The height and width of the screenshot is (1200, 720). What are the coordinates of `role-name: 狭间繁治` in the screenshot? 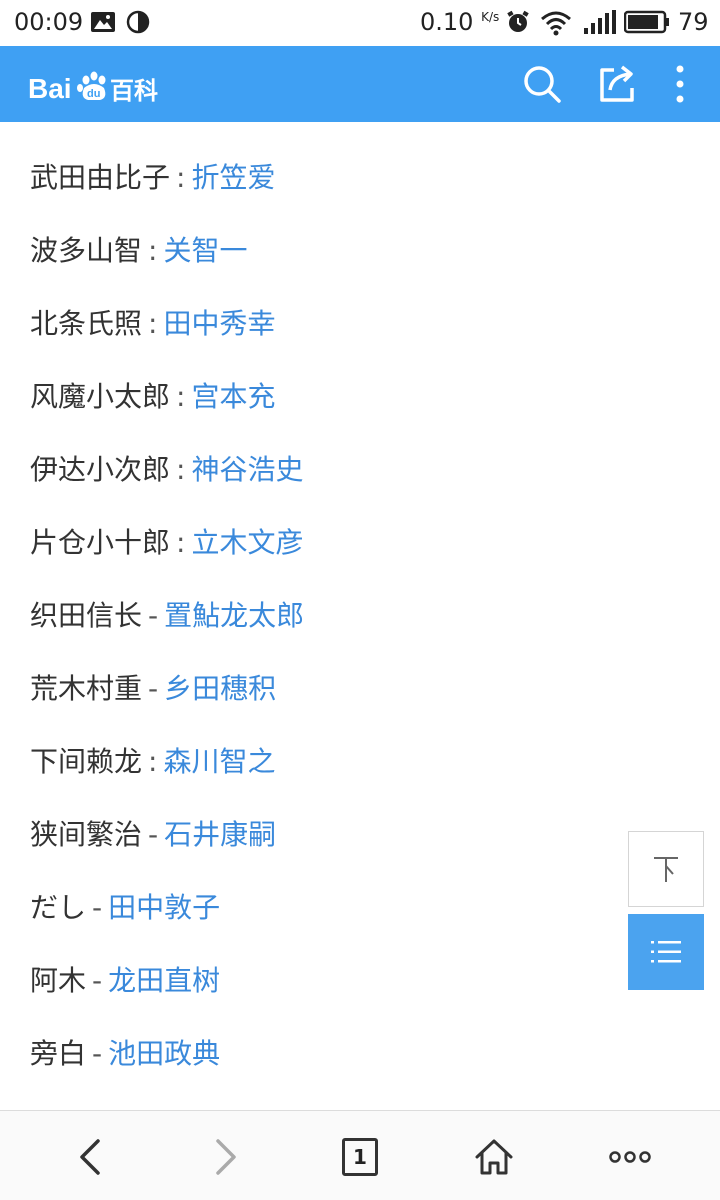 It's located at (86, 834).